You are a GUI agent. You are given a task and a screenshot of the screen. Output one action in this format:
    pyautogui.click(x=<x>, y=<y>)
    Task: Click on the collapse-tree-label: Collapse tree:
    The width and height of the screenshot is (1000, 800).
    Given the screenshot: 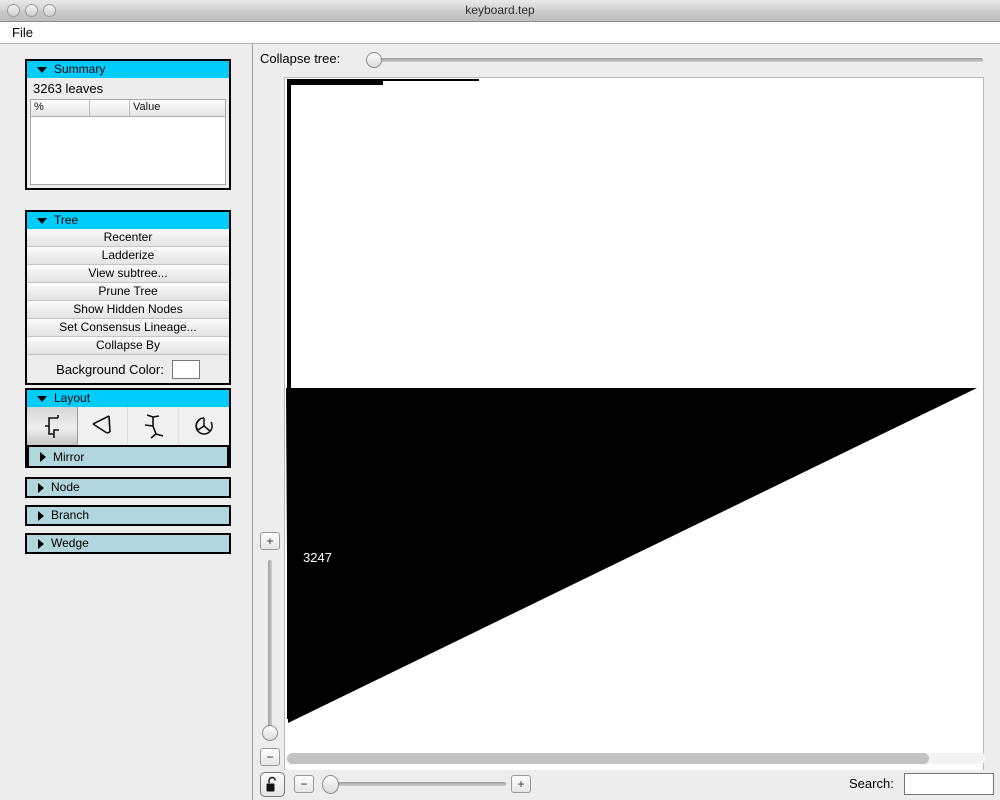 What is the action you would take?
    pyautogui.click(x=300, y=58)
    